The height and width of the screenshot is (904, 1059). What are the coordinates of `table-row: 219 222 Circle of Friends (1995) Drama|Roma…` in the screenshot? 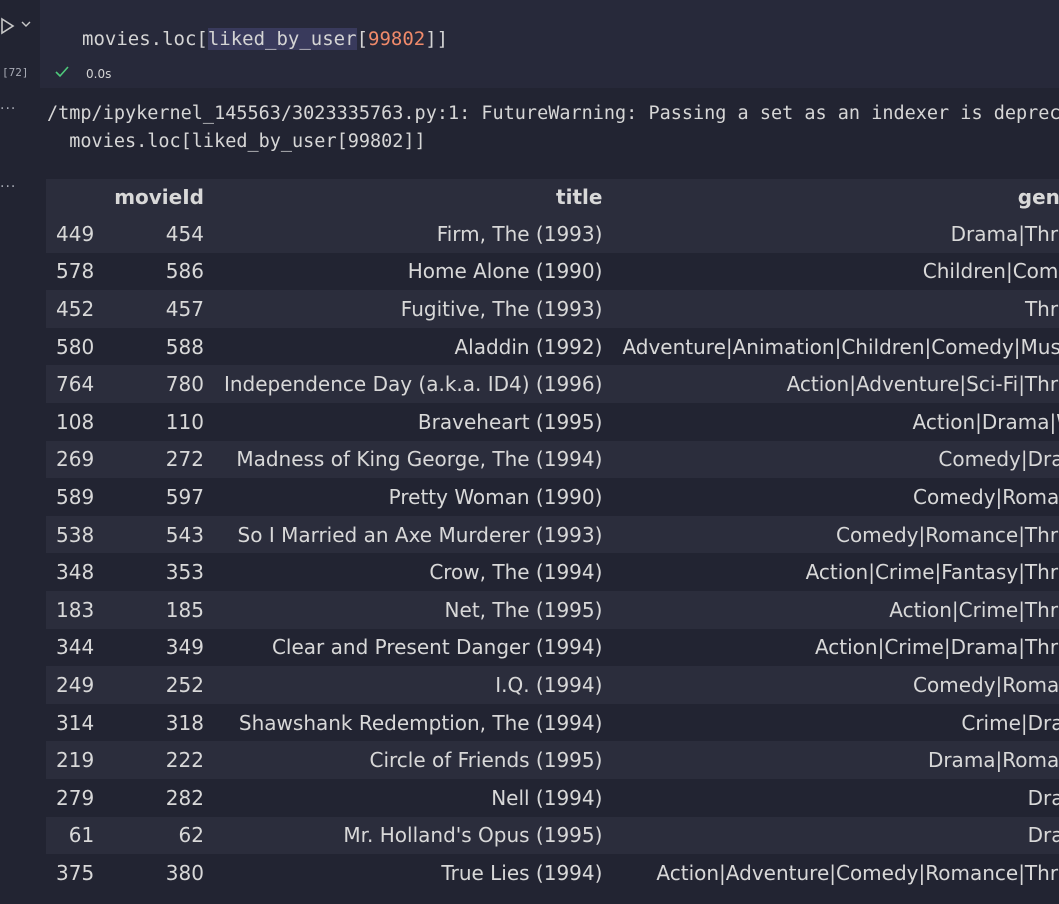 It's located at (552, 760).